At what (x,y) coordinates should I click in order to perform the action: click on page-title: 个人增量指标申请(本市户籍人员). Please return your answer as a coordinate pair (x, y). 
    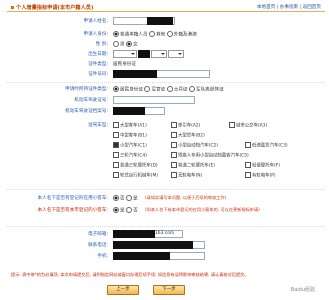
    Looking at the image, I should click on (52, 7).